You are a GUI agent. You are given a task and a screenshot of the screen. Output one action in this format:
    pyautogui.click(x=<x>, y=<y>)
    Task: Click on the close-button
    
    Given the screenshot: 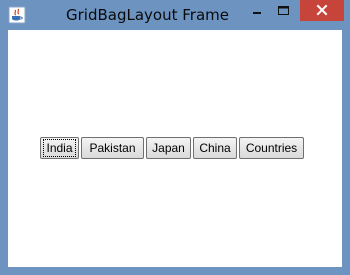 What is the action you would take?
    pyautogui.click(x=322, y=10)
    